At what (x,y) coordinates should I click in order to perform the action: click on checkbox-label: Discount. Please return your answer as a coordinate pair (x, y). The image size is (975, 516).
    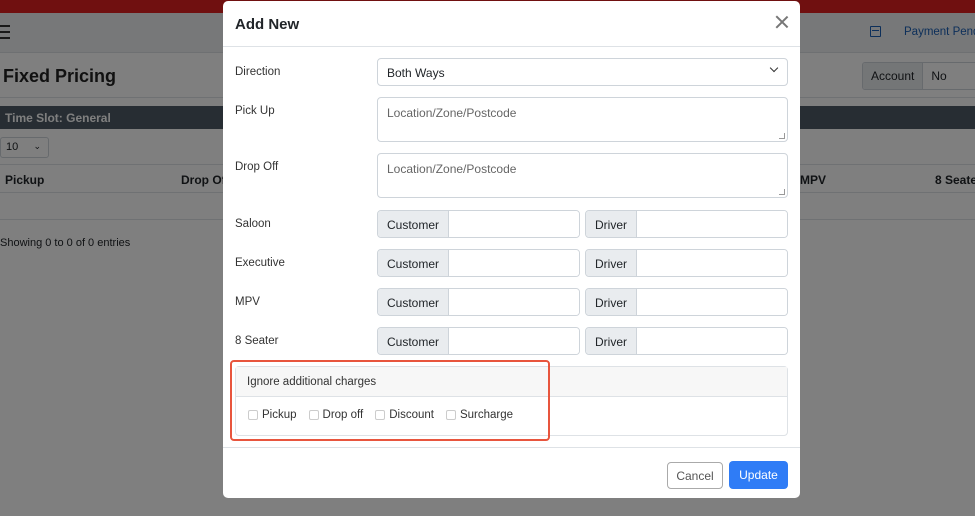
    Looking at the image, I should click on (411, 415).